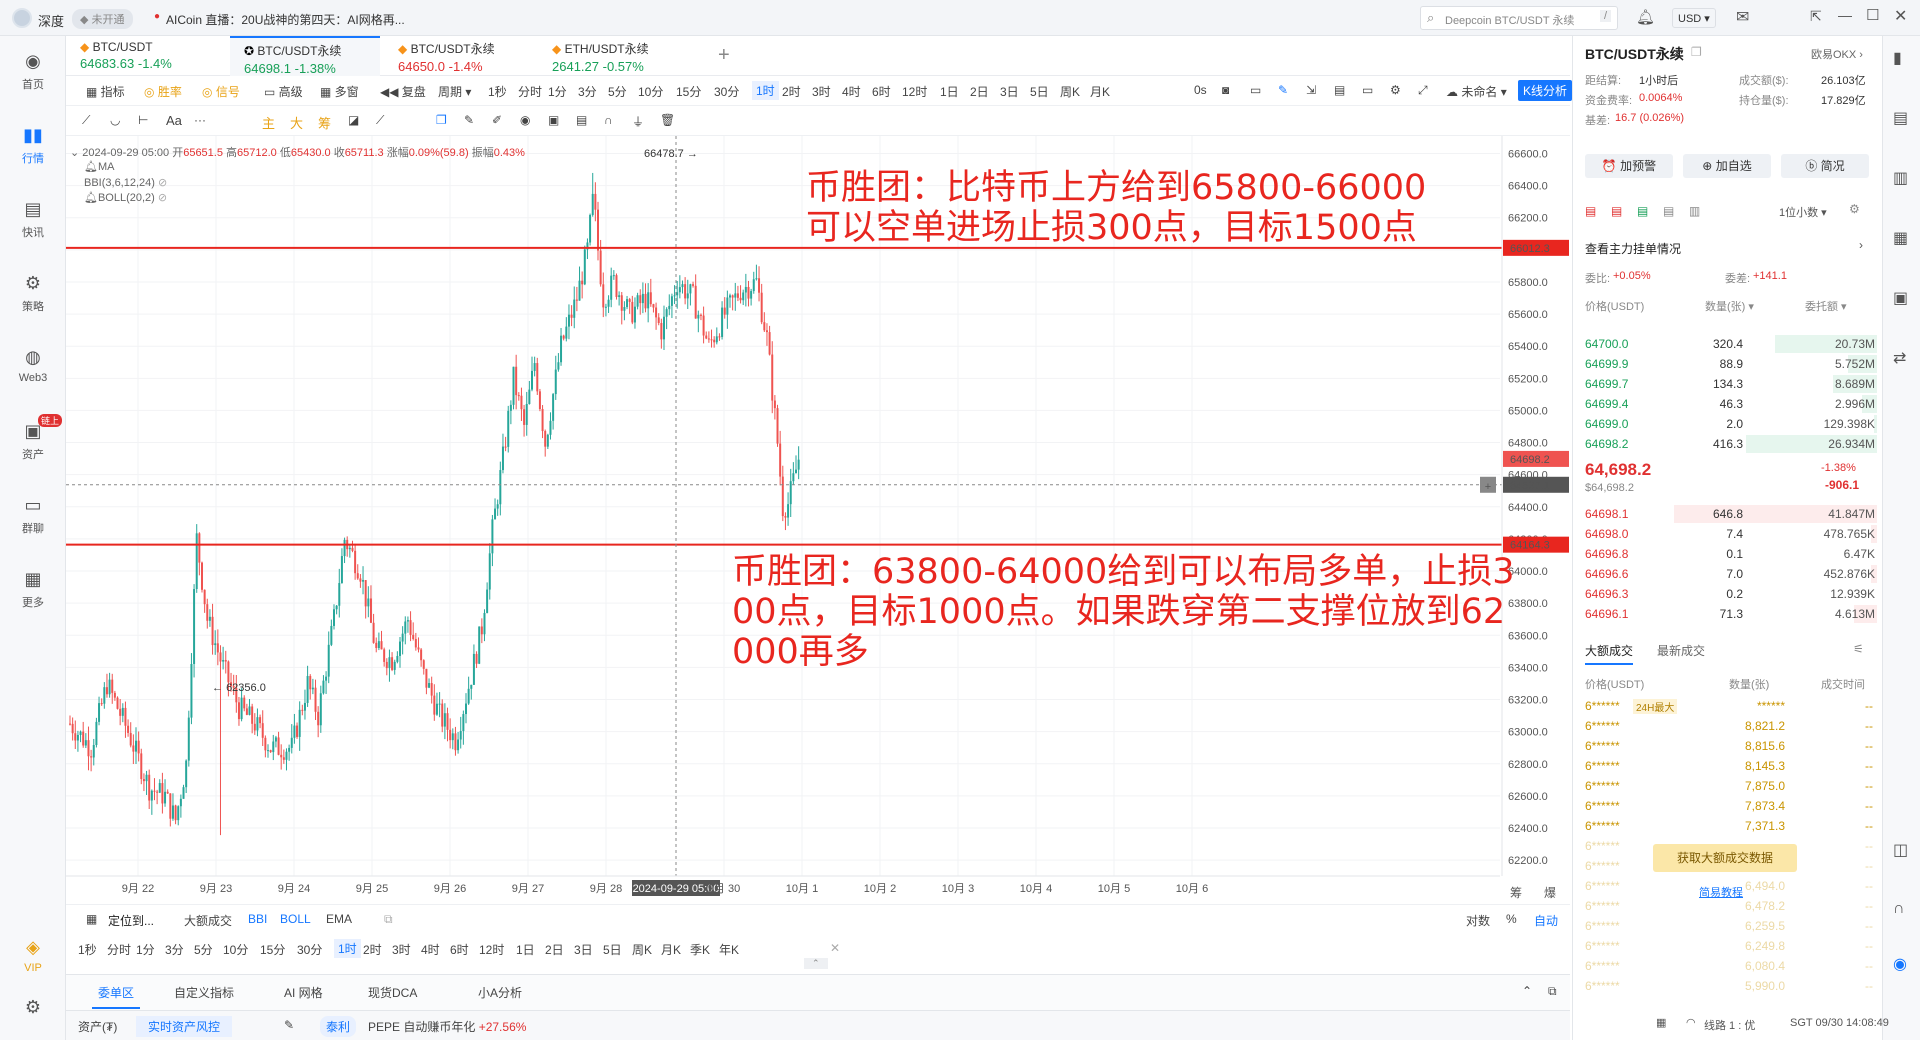 The height and width of the screenshot is (1040, 1920). Describe the element at coordinates (1731, 424) in the screenshot. I see `ask-row: 64699.0 2.0 129.398K` at that location.